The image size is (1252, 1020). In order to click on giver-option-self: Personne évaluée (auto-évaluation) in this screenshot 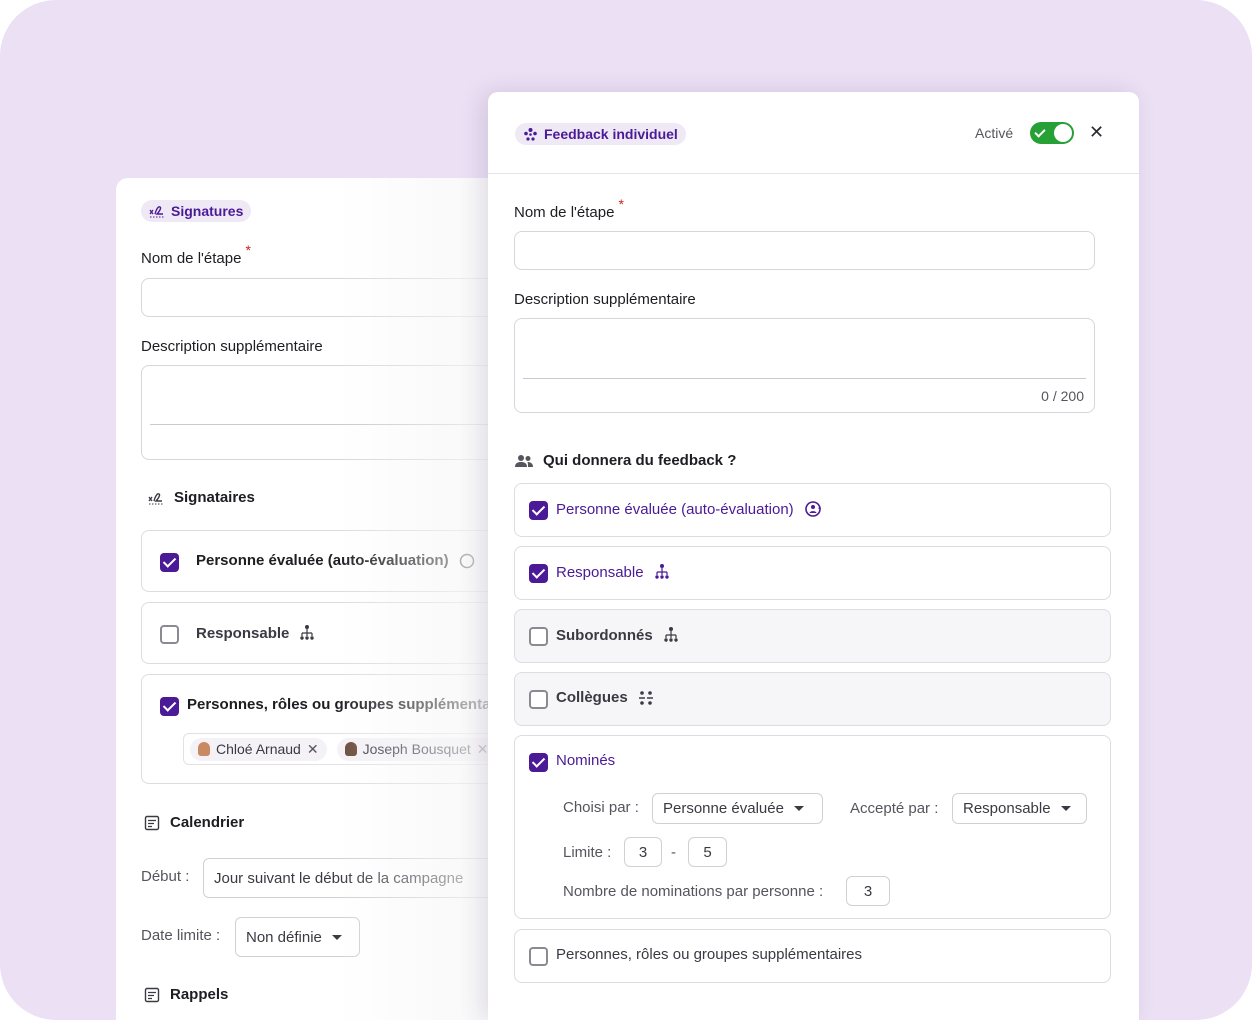, I will do `click(812, 510)`.